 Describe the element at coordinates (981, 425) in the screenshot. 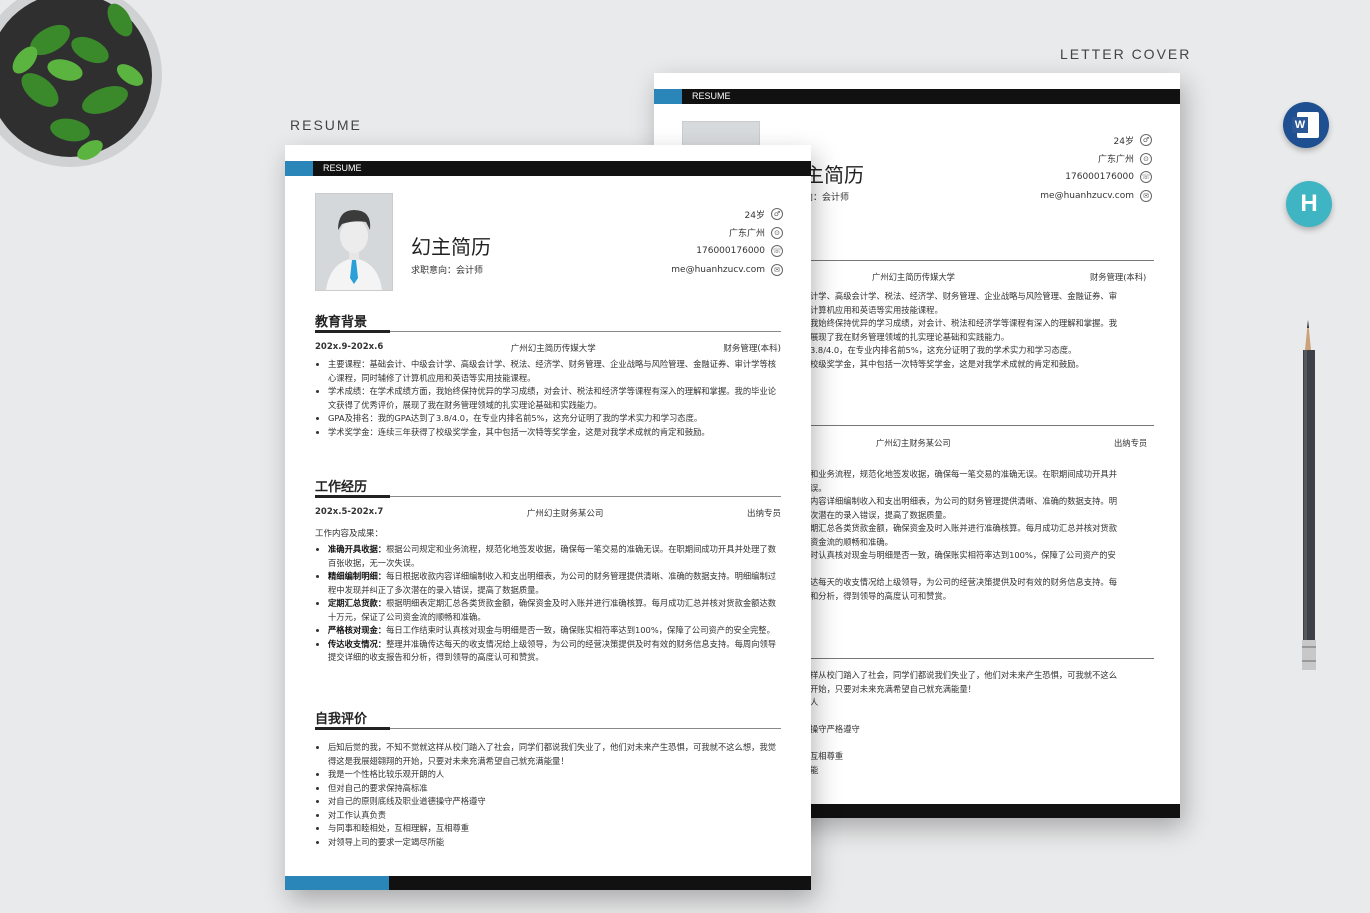

I see `back-work-divider` at that location.